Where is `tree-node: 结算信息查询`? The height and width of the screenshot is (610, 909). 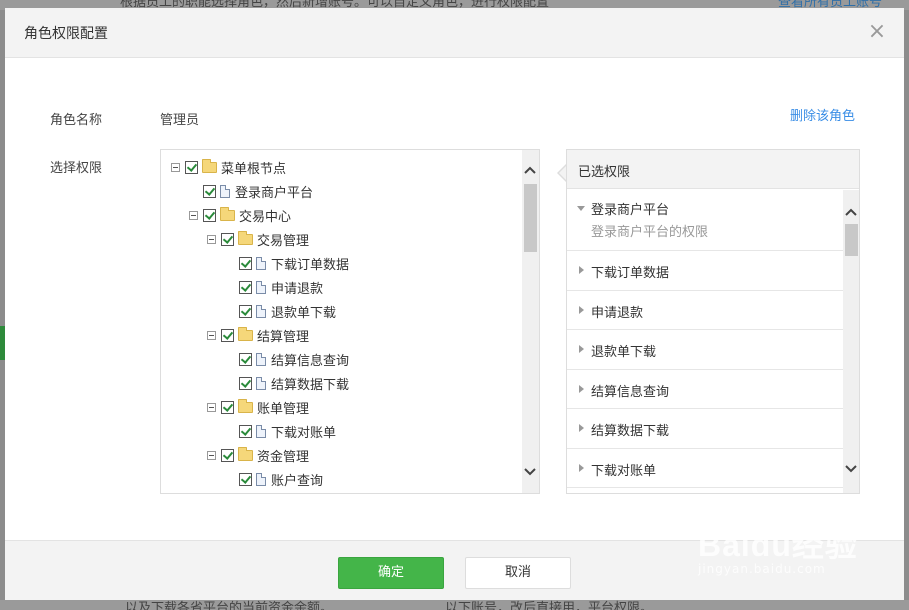
tree-node: 结算信息查询 is located at coordinates (287, 359).